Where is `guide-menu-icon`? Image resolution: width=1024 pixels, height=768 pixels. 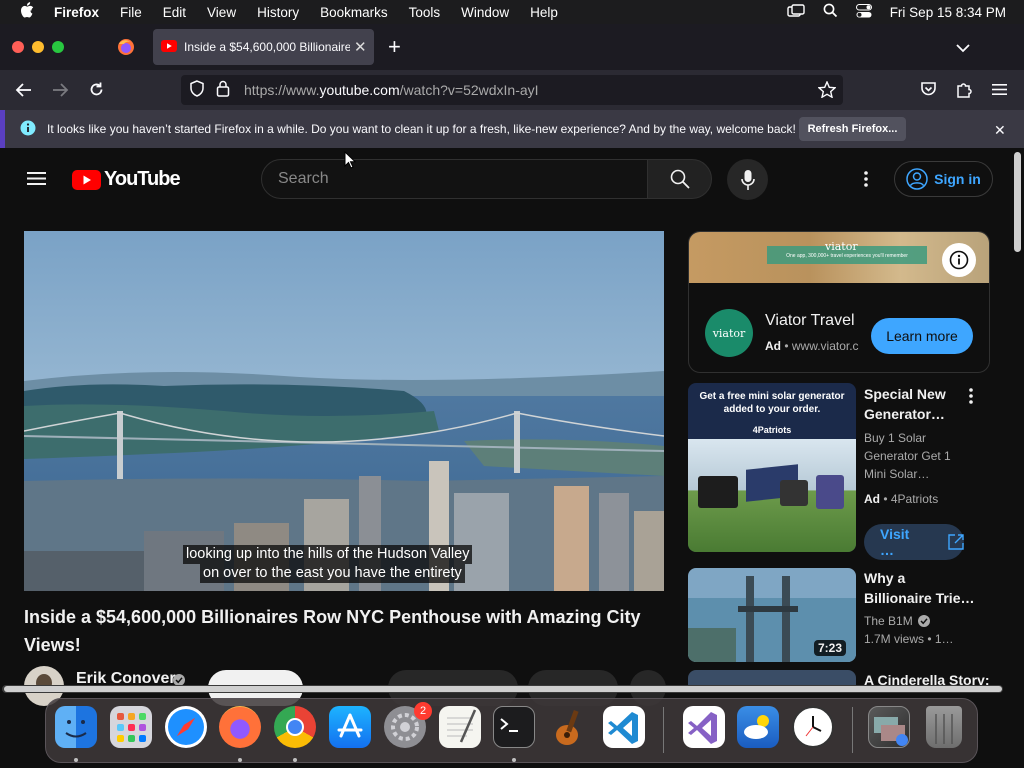 guide-menu-icon is located at coordinates (36, 181).